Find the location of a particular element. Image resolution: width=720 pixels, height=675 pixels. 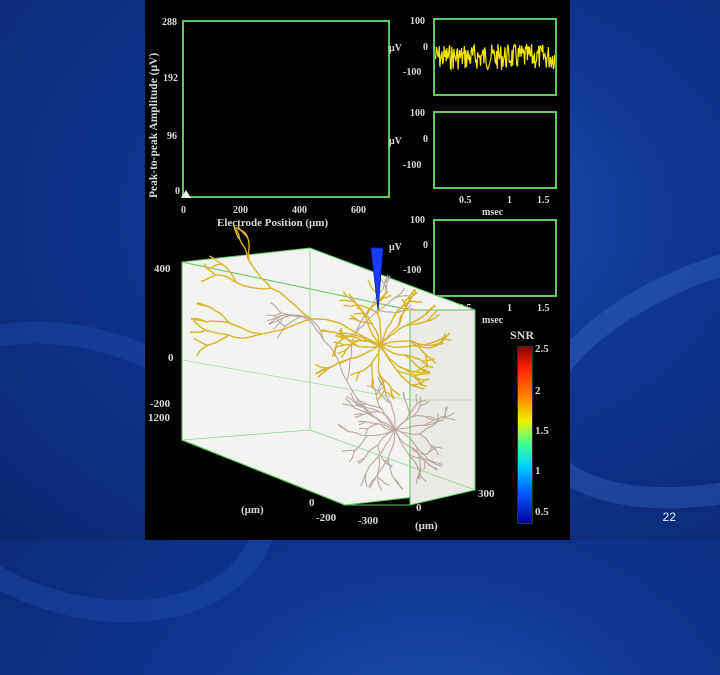

volume-width-tick: -300 is located at coordinates (368, 521).